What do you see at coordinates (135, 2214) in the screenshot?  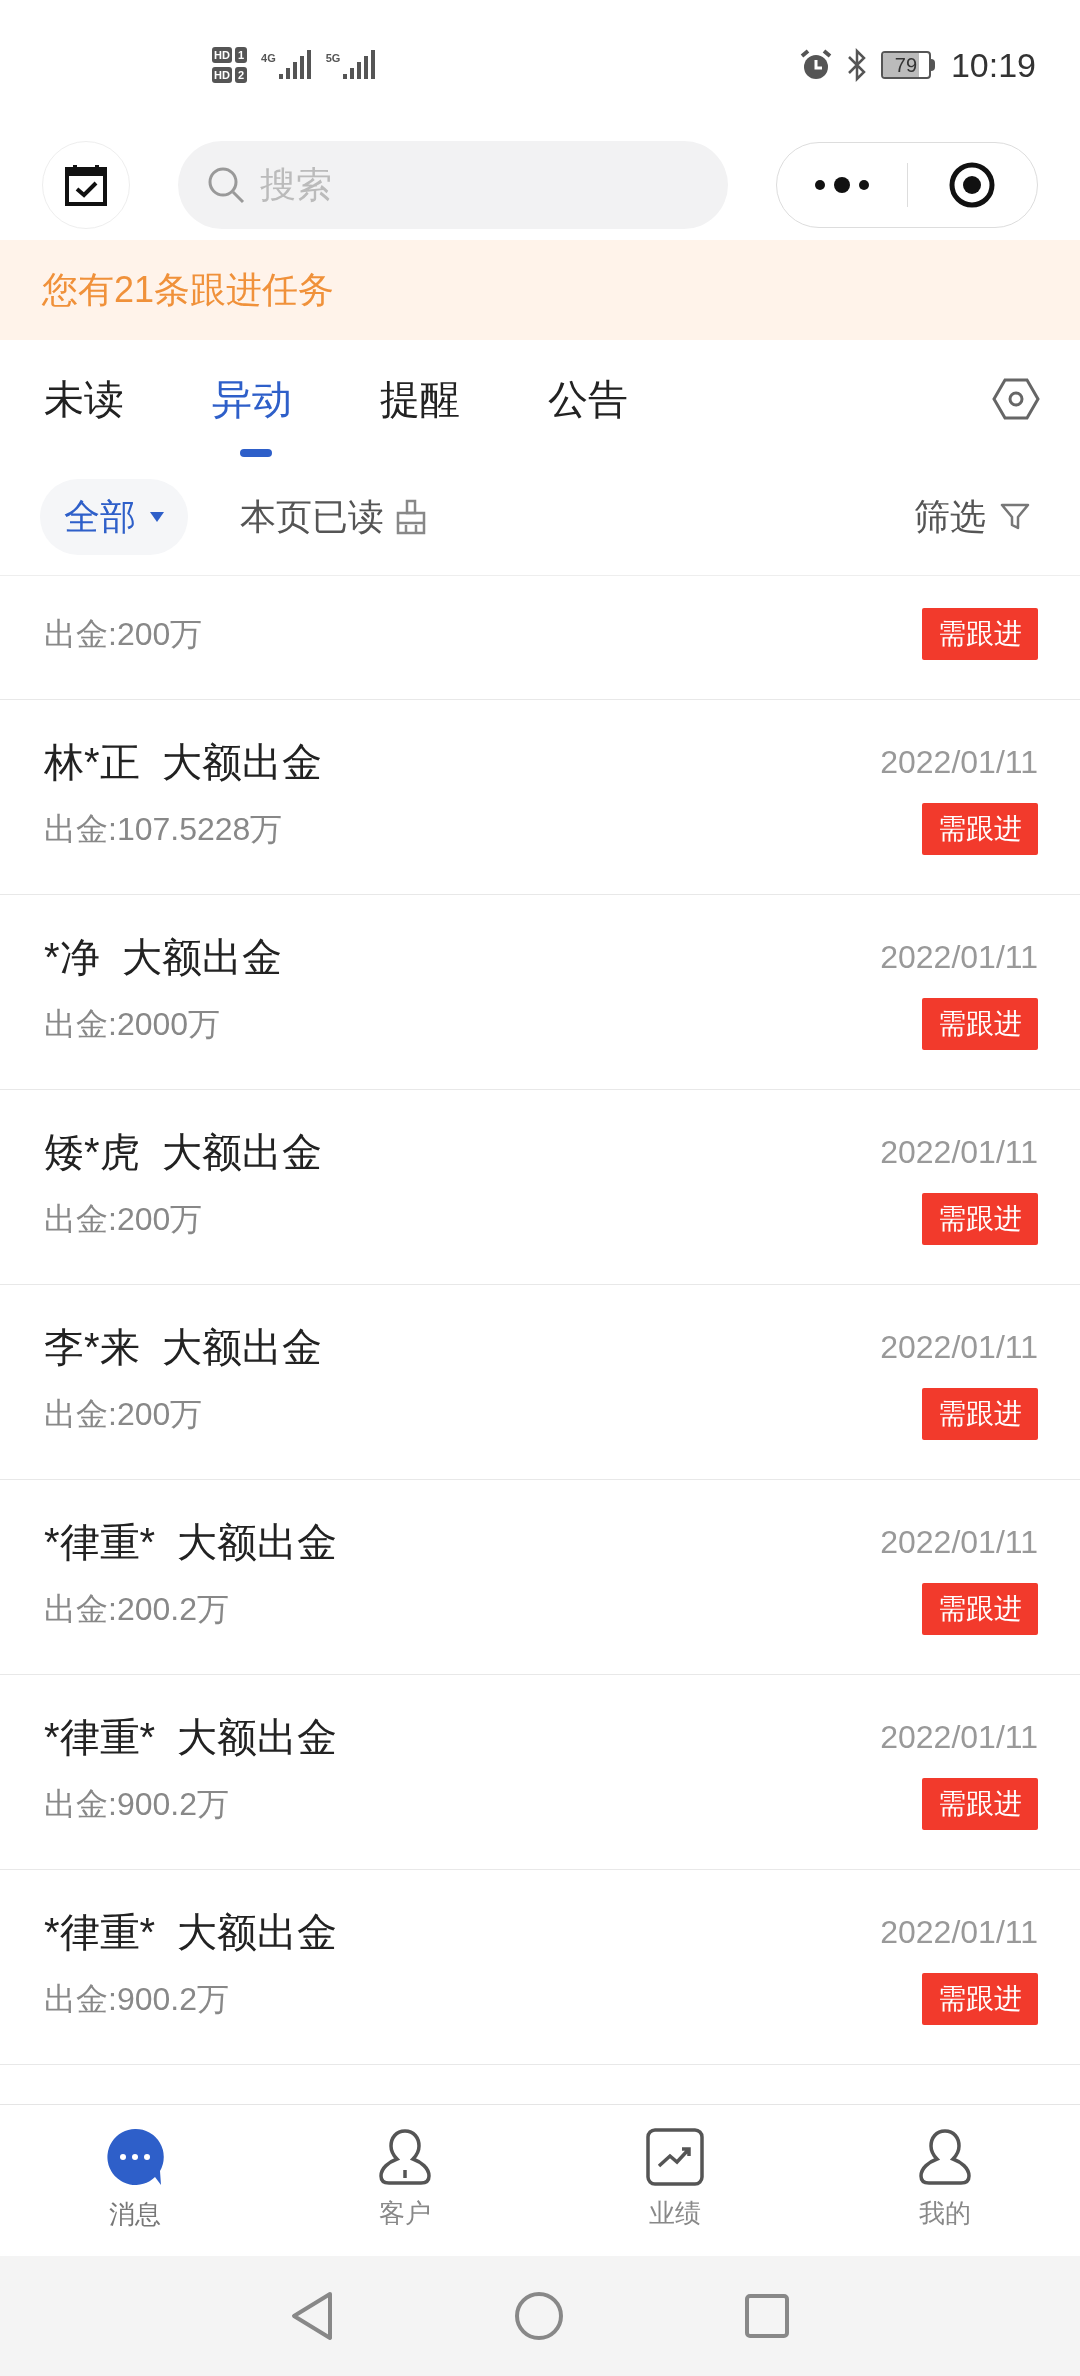 I see `nav-label: 消息` at bounding box center [135, 2214].